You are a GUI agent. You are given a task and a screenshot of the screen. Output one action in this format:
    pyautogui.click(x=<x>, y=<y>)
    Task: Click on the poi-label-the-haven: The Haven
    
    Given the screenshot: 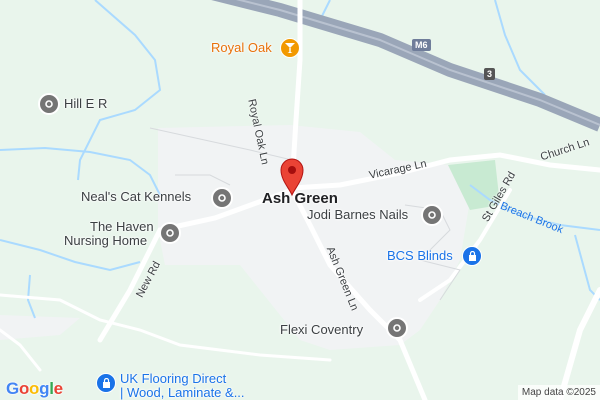 What is the action you would take?
    pyautogui.click(x=122, y=226)
    